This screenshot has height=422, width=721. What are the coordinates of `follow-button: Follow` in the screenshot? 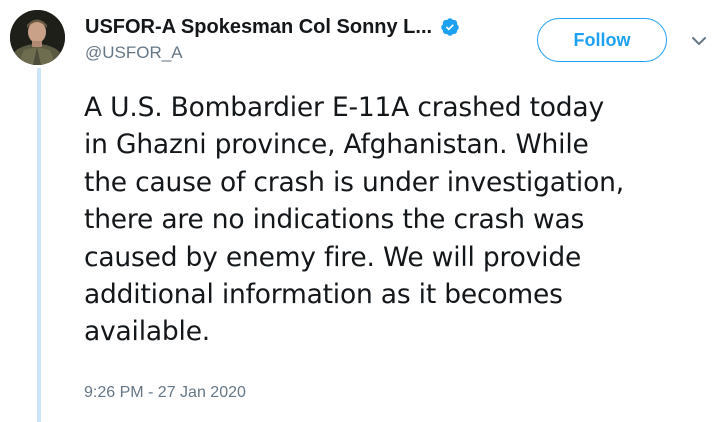 It's located at (602, 40).